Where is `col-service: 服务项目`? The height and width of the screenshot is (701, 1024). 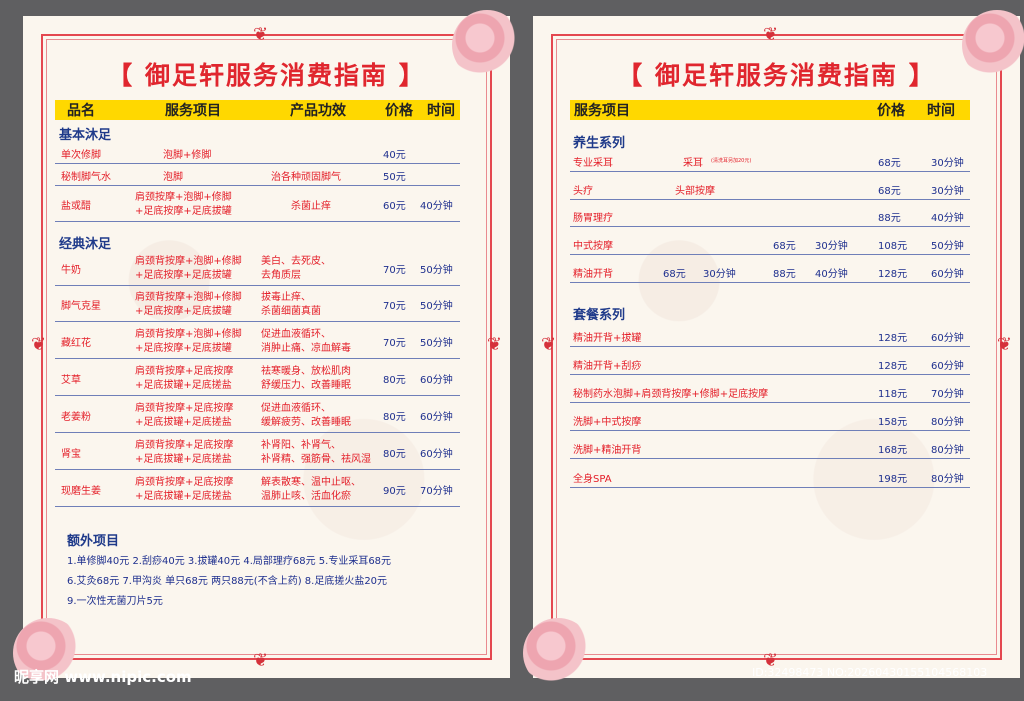 col-service: 服务项目 is located at coordinates (602, 111).